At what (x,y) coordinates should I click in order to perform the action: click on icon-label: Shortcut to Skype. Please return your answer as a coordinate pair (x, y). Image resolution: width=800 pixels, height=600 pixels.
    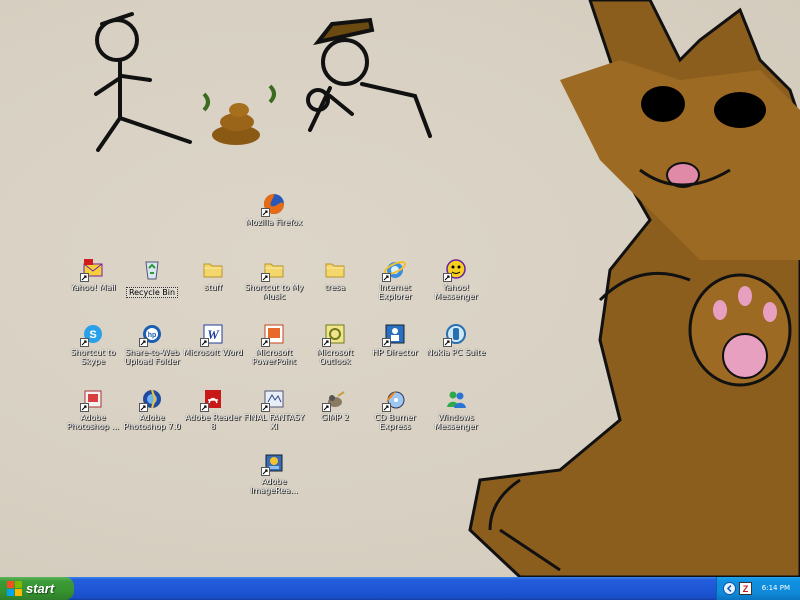
    Looking at the image, I should click on (93, 357).